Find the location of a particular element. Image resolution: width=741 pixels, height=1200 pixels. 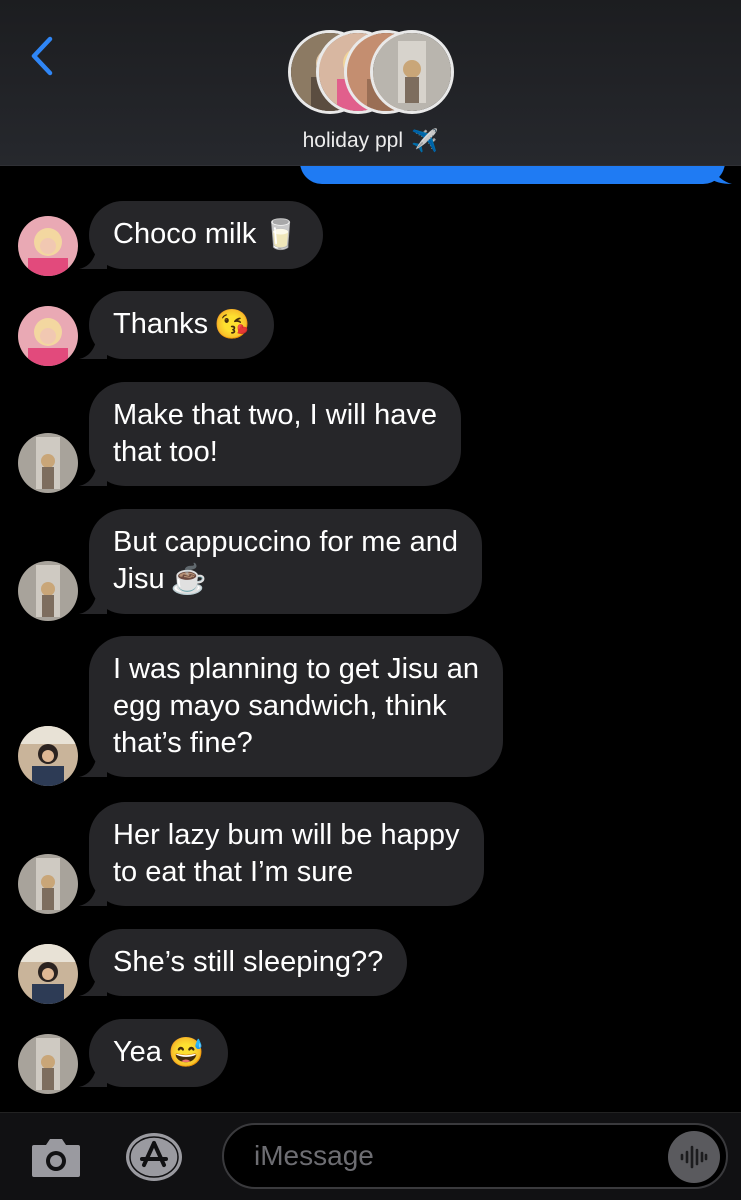

message-bubble: Thanks 😘 is located at coordinates (177, 325).